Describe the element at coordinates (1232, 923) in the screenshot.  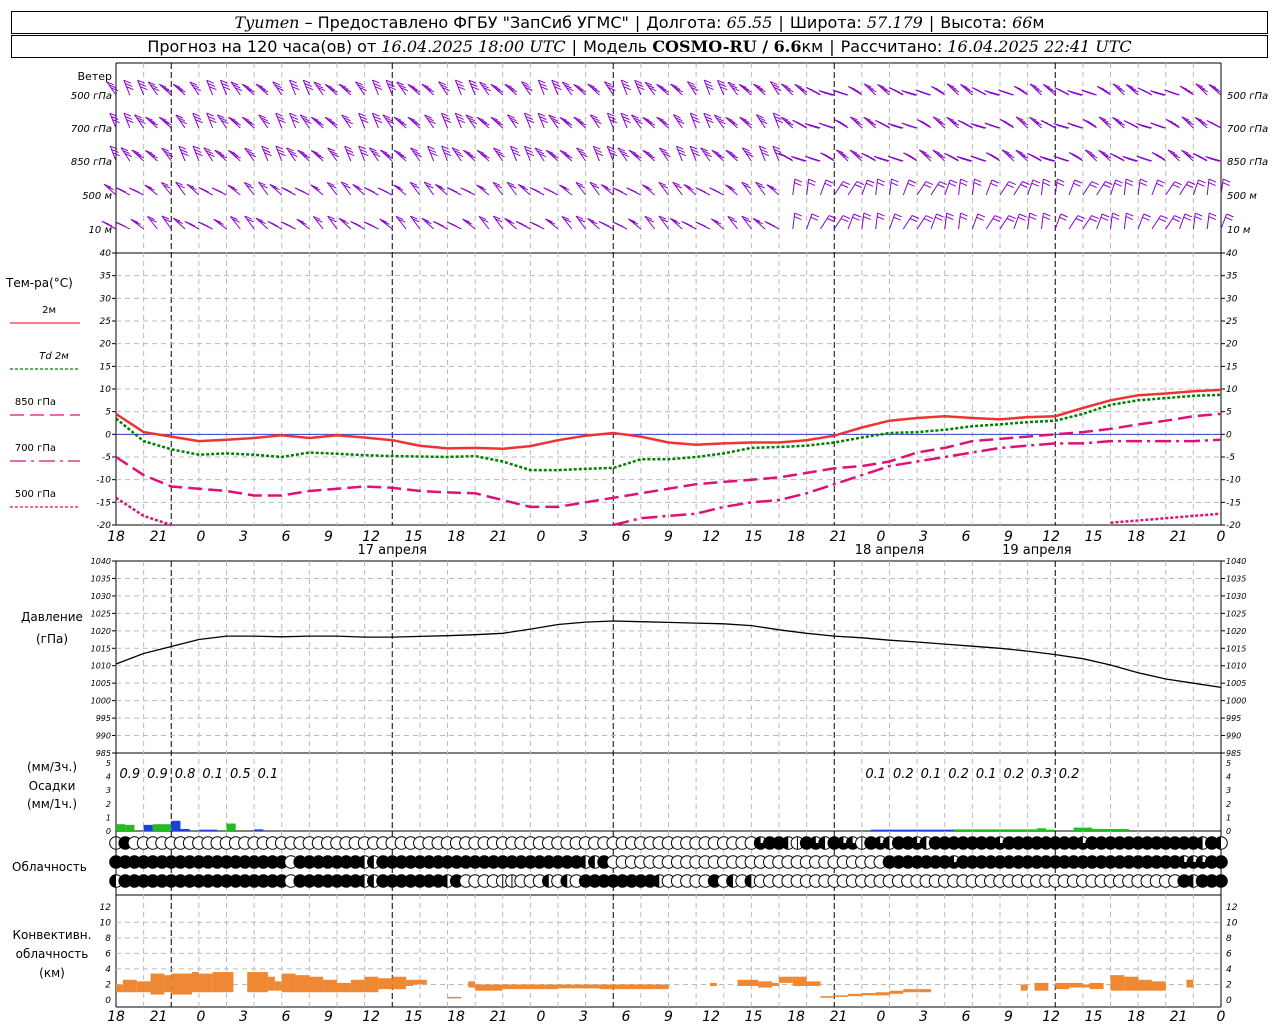
I see `conv-ytick-right-1: 10` at that location.